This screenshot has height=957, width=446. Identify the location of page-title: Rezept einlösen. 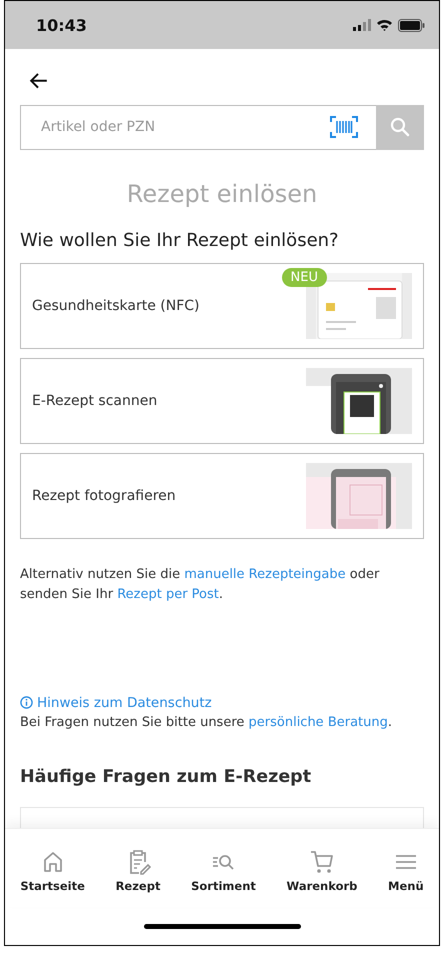
(222, 194).